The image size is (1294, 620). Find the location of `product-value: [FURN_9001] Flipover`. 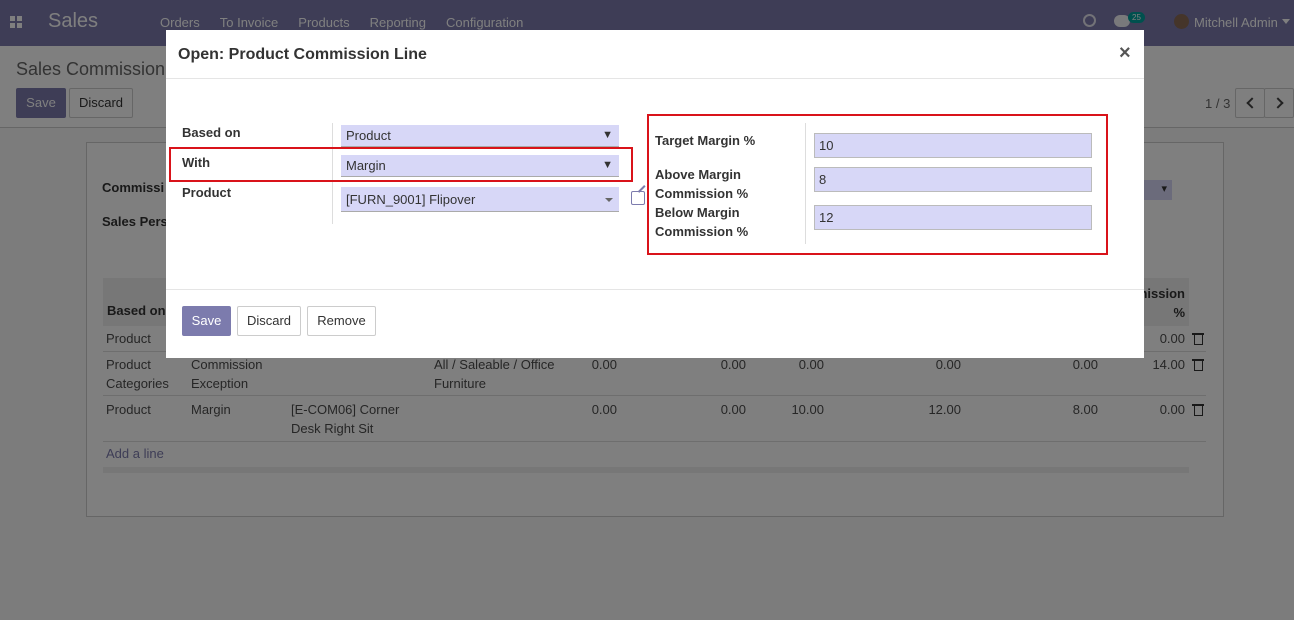

product-value: [FURN_9001] Flipover is located at coordinates (411, 199).